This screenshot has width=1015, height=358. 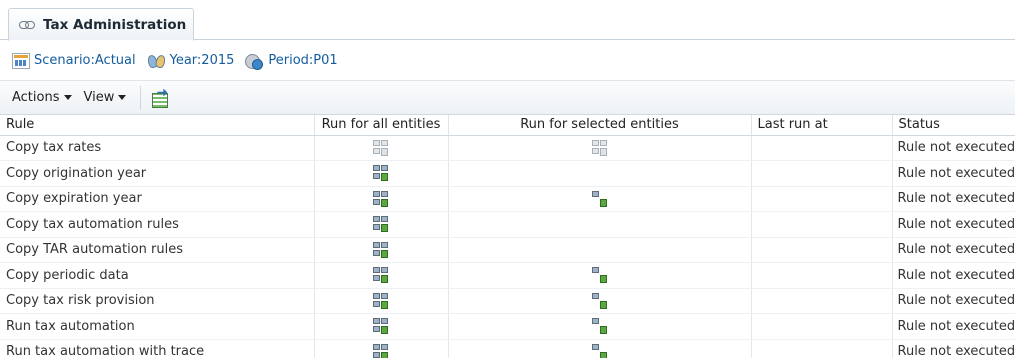 I want to click on rule-name-cell: Copy periodic data, so click(x=157, y=275).